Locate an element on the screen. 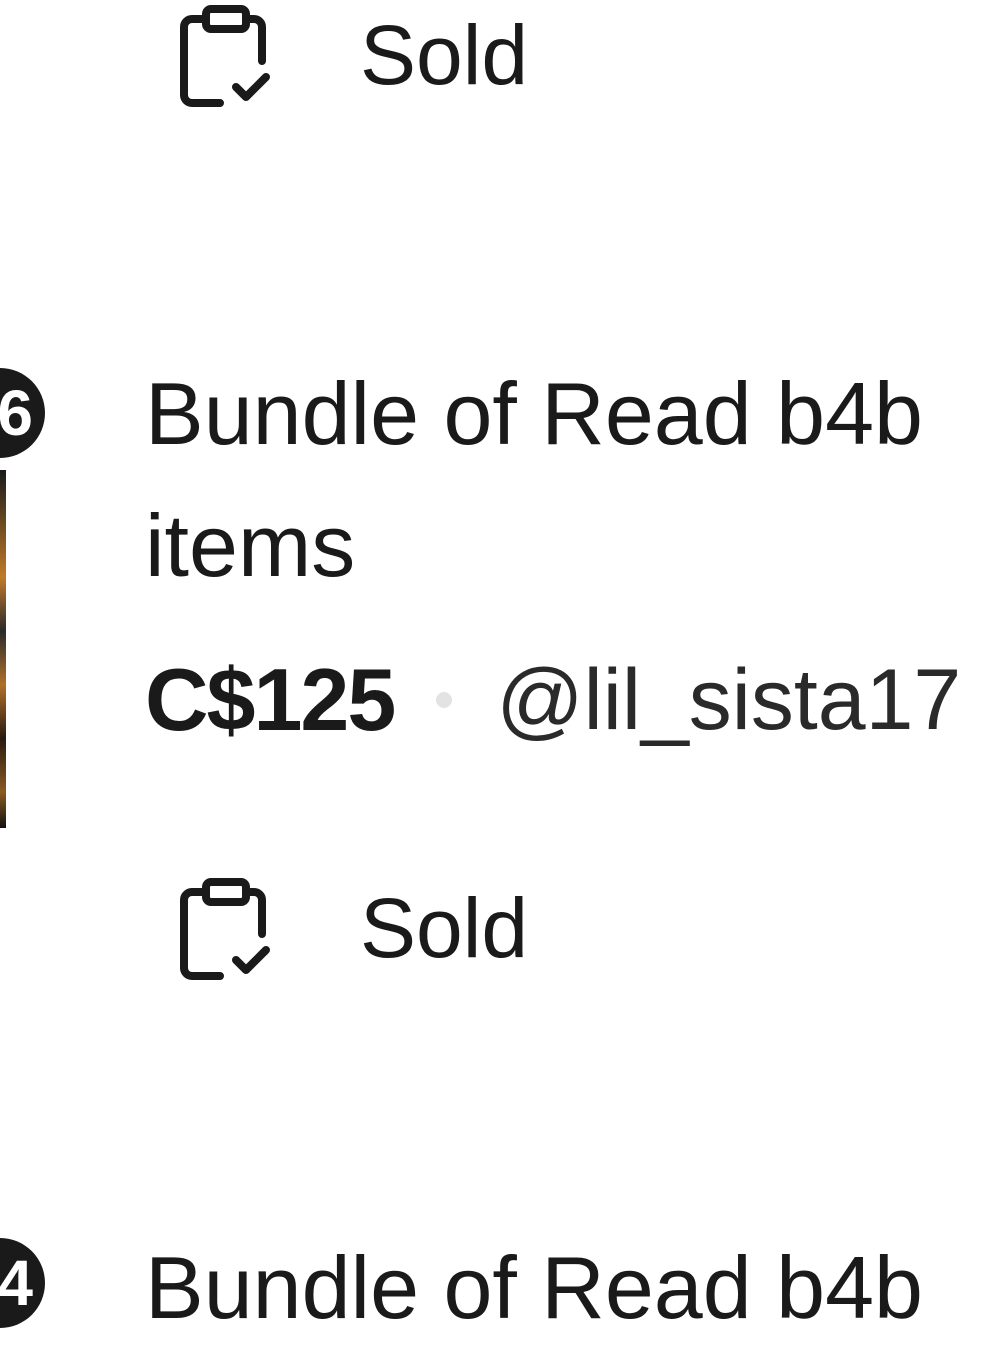  listing-thumbnail is located at coordinates (3, 649).